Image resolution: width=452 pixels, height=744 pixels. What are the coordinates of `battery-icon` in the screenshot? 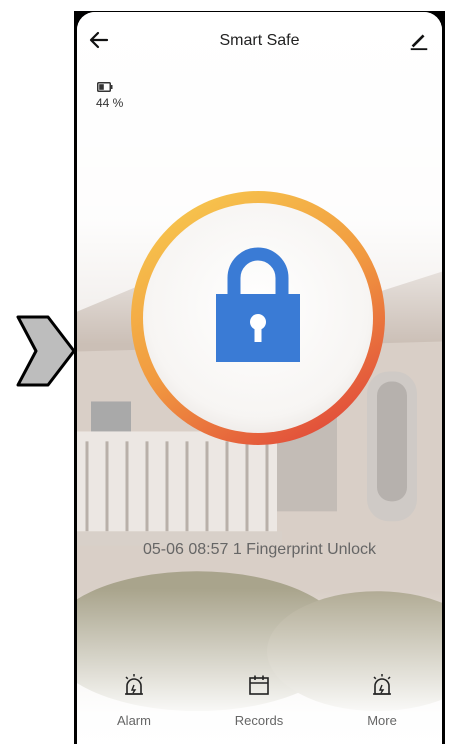 It's located at (105, 87).